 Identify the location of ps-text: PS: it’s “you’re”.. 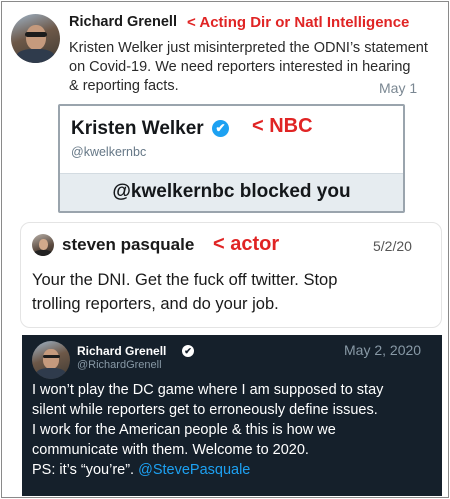
(83, 470).